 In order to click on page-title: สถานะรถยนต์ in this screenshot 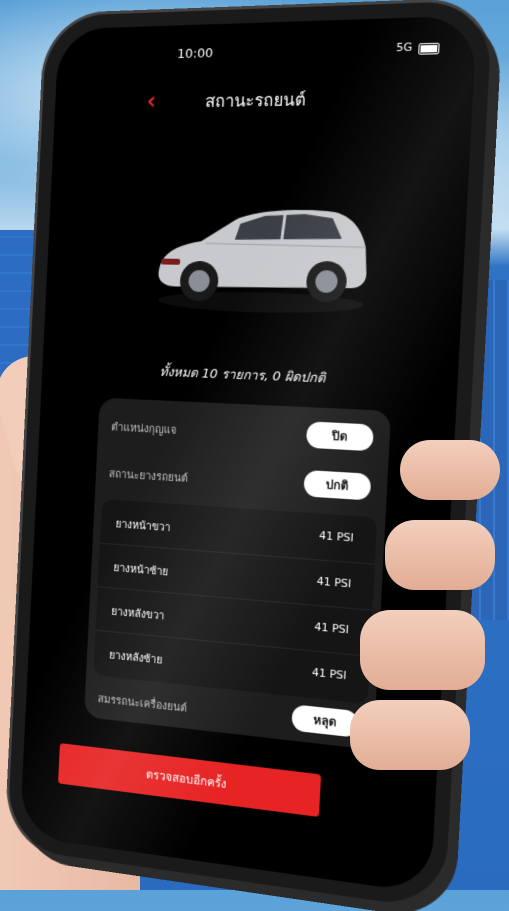, I will do `click(264, 100)`.